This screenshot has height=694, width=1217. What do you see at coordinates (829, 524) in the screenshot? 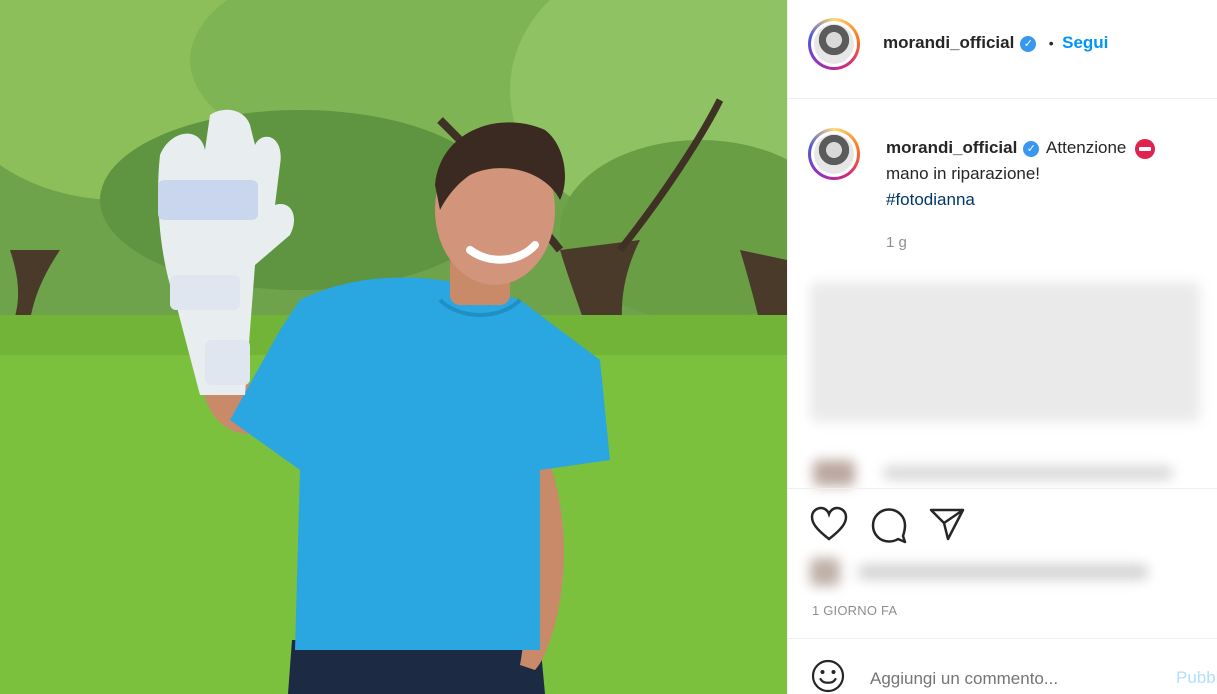
I see `like-heart-icon` at bounding box center [829, 524].